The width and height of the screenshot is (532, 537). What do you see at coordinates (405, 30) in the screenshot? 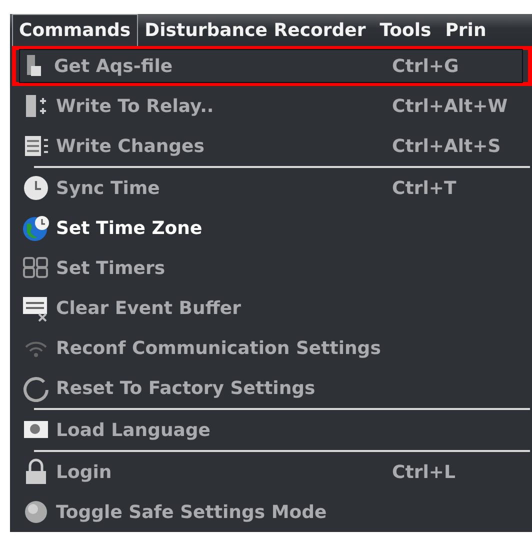
I see `menu-tab: Tools` at bounding box center [405, 30].